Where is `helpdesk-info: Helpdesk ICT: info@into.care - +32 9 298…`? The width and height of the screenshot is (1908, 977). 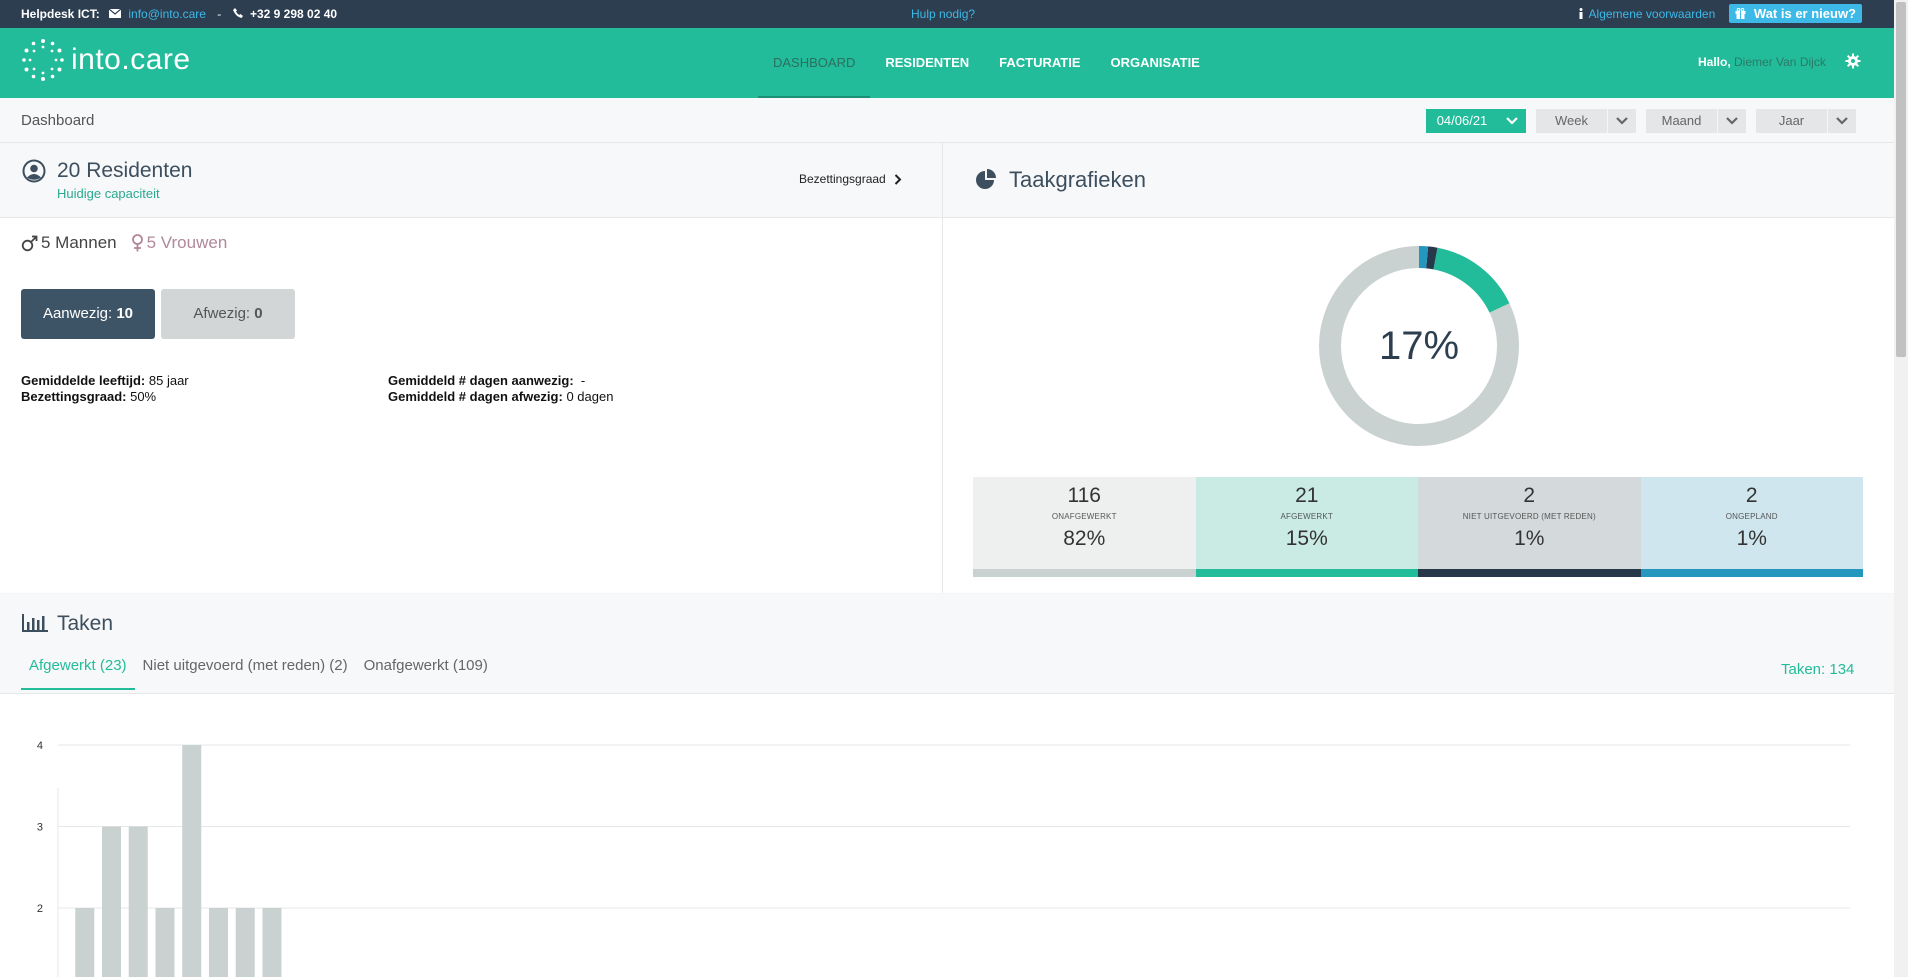
helpdesk-info: Helpdesk ICT: info@into.care - +32 9 298… is located at coordinates (179, 14).